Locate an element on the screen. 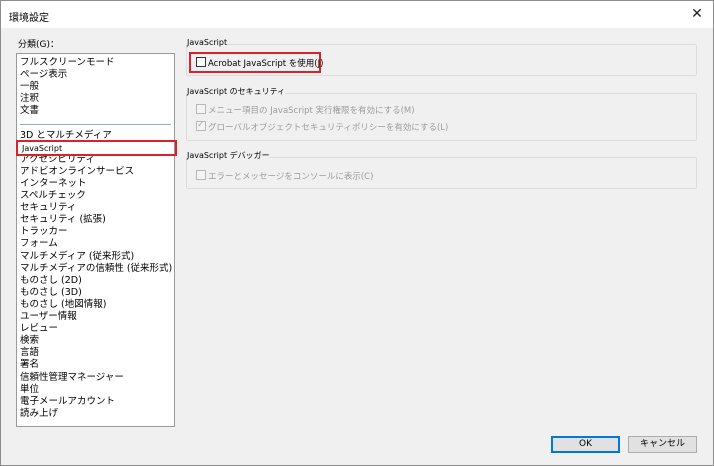 This screenshot has height=466, width=714. enable-javascript-label: Acrobat JavaScript を使用(J) is located at coordinates (266, 64).